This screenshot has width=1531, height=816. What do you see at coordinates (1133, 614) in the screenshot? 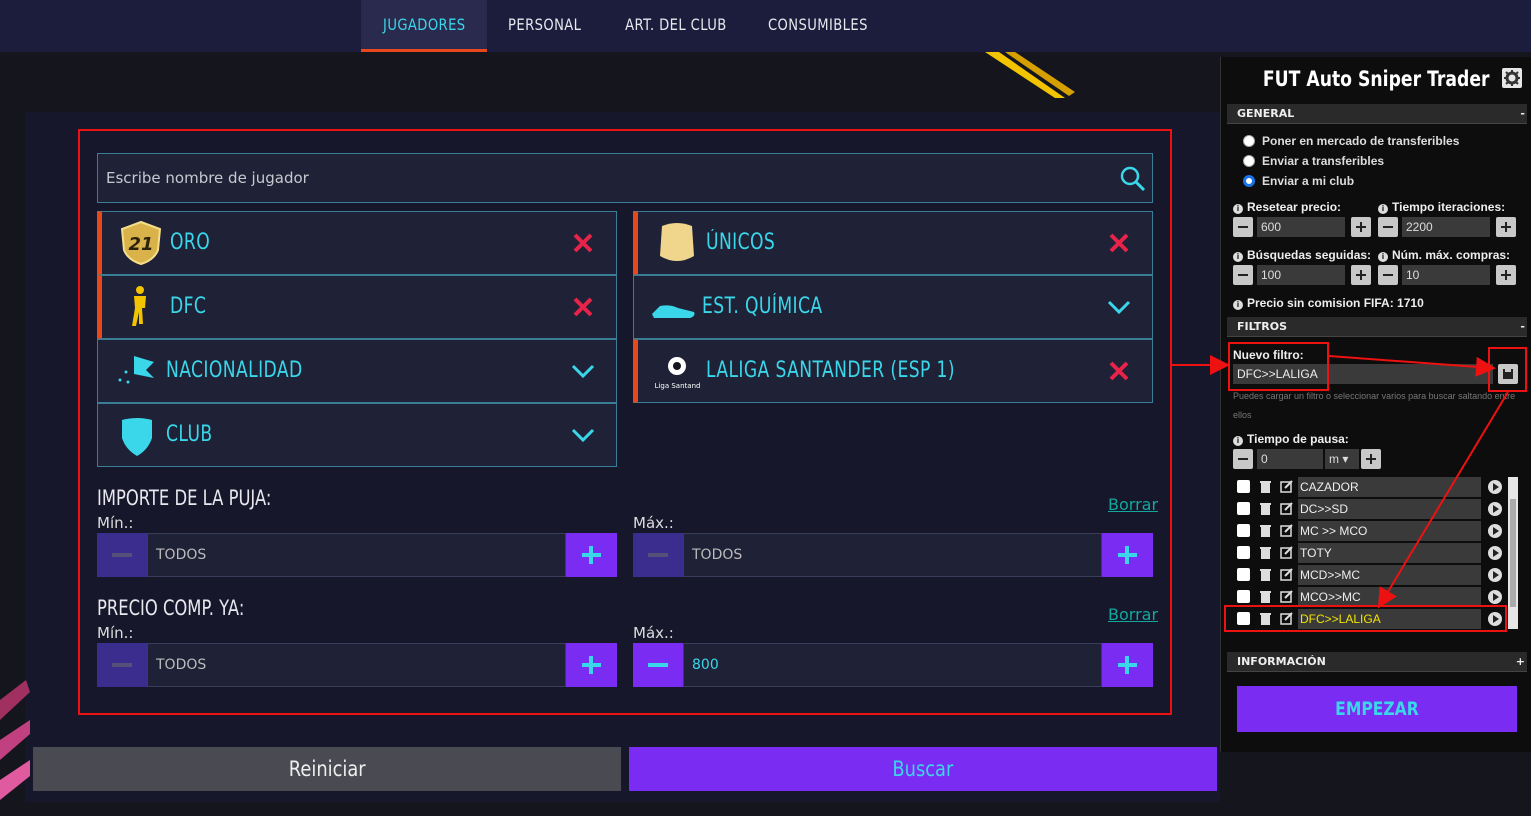
I see `buy-now-clear-link: Borrar` at bounding box center [1133, 614].